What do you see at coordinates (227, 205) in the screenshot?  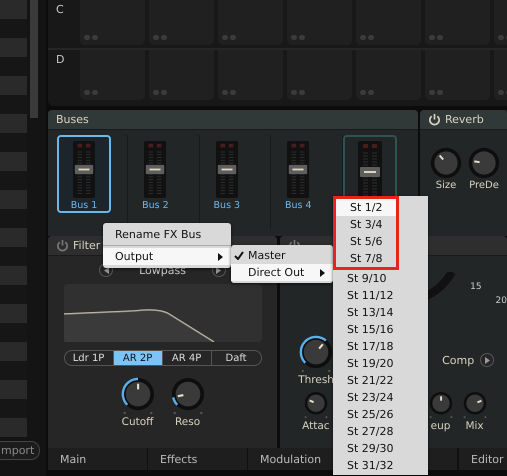 I see `bus-label: Bus 3` at bounding box center [227, 205].